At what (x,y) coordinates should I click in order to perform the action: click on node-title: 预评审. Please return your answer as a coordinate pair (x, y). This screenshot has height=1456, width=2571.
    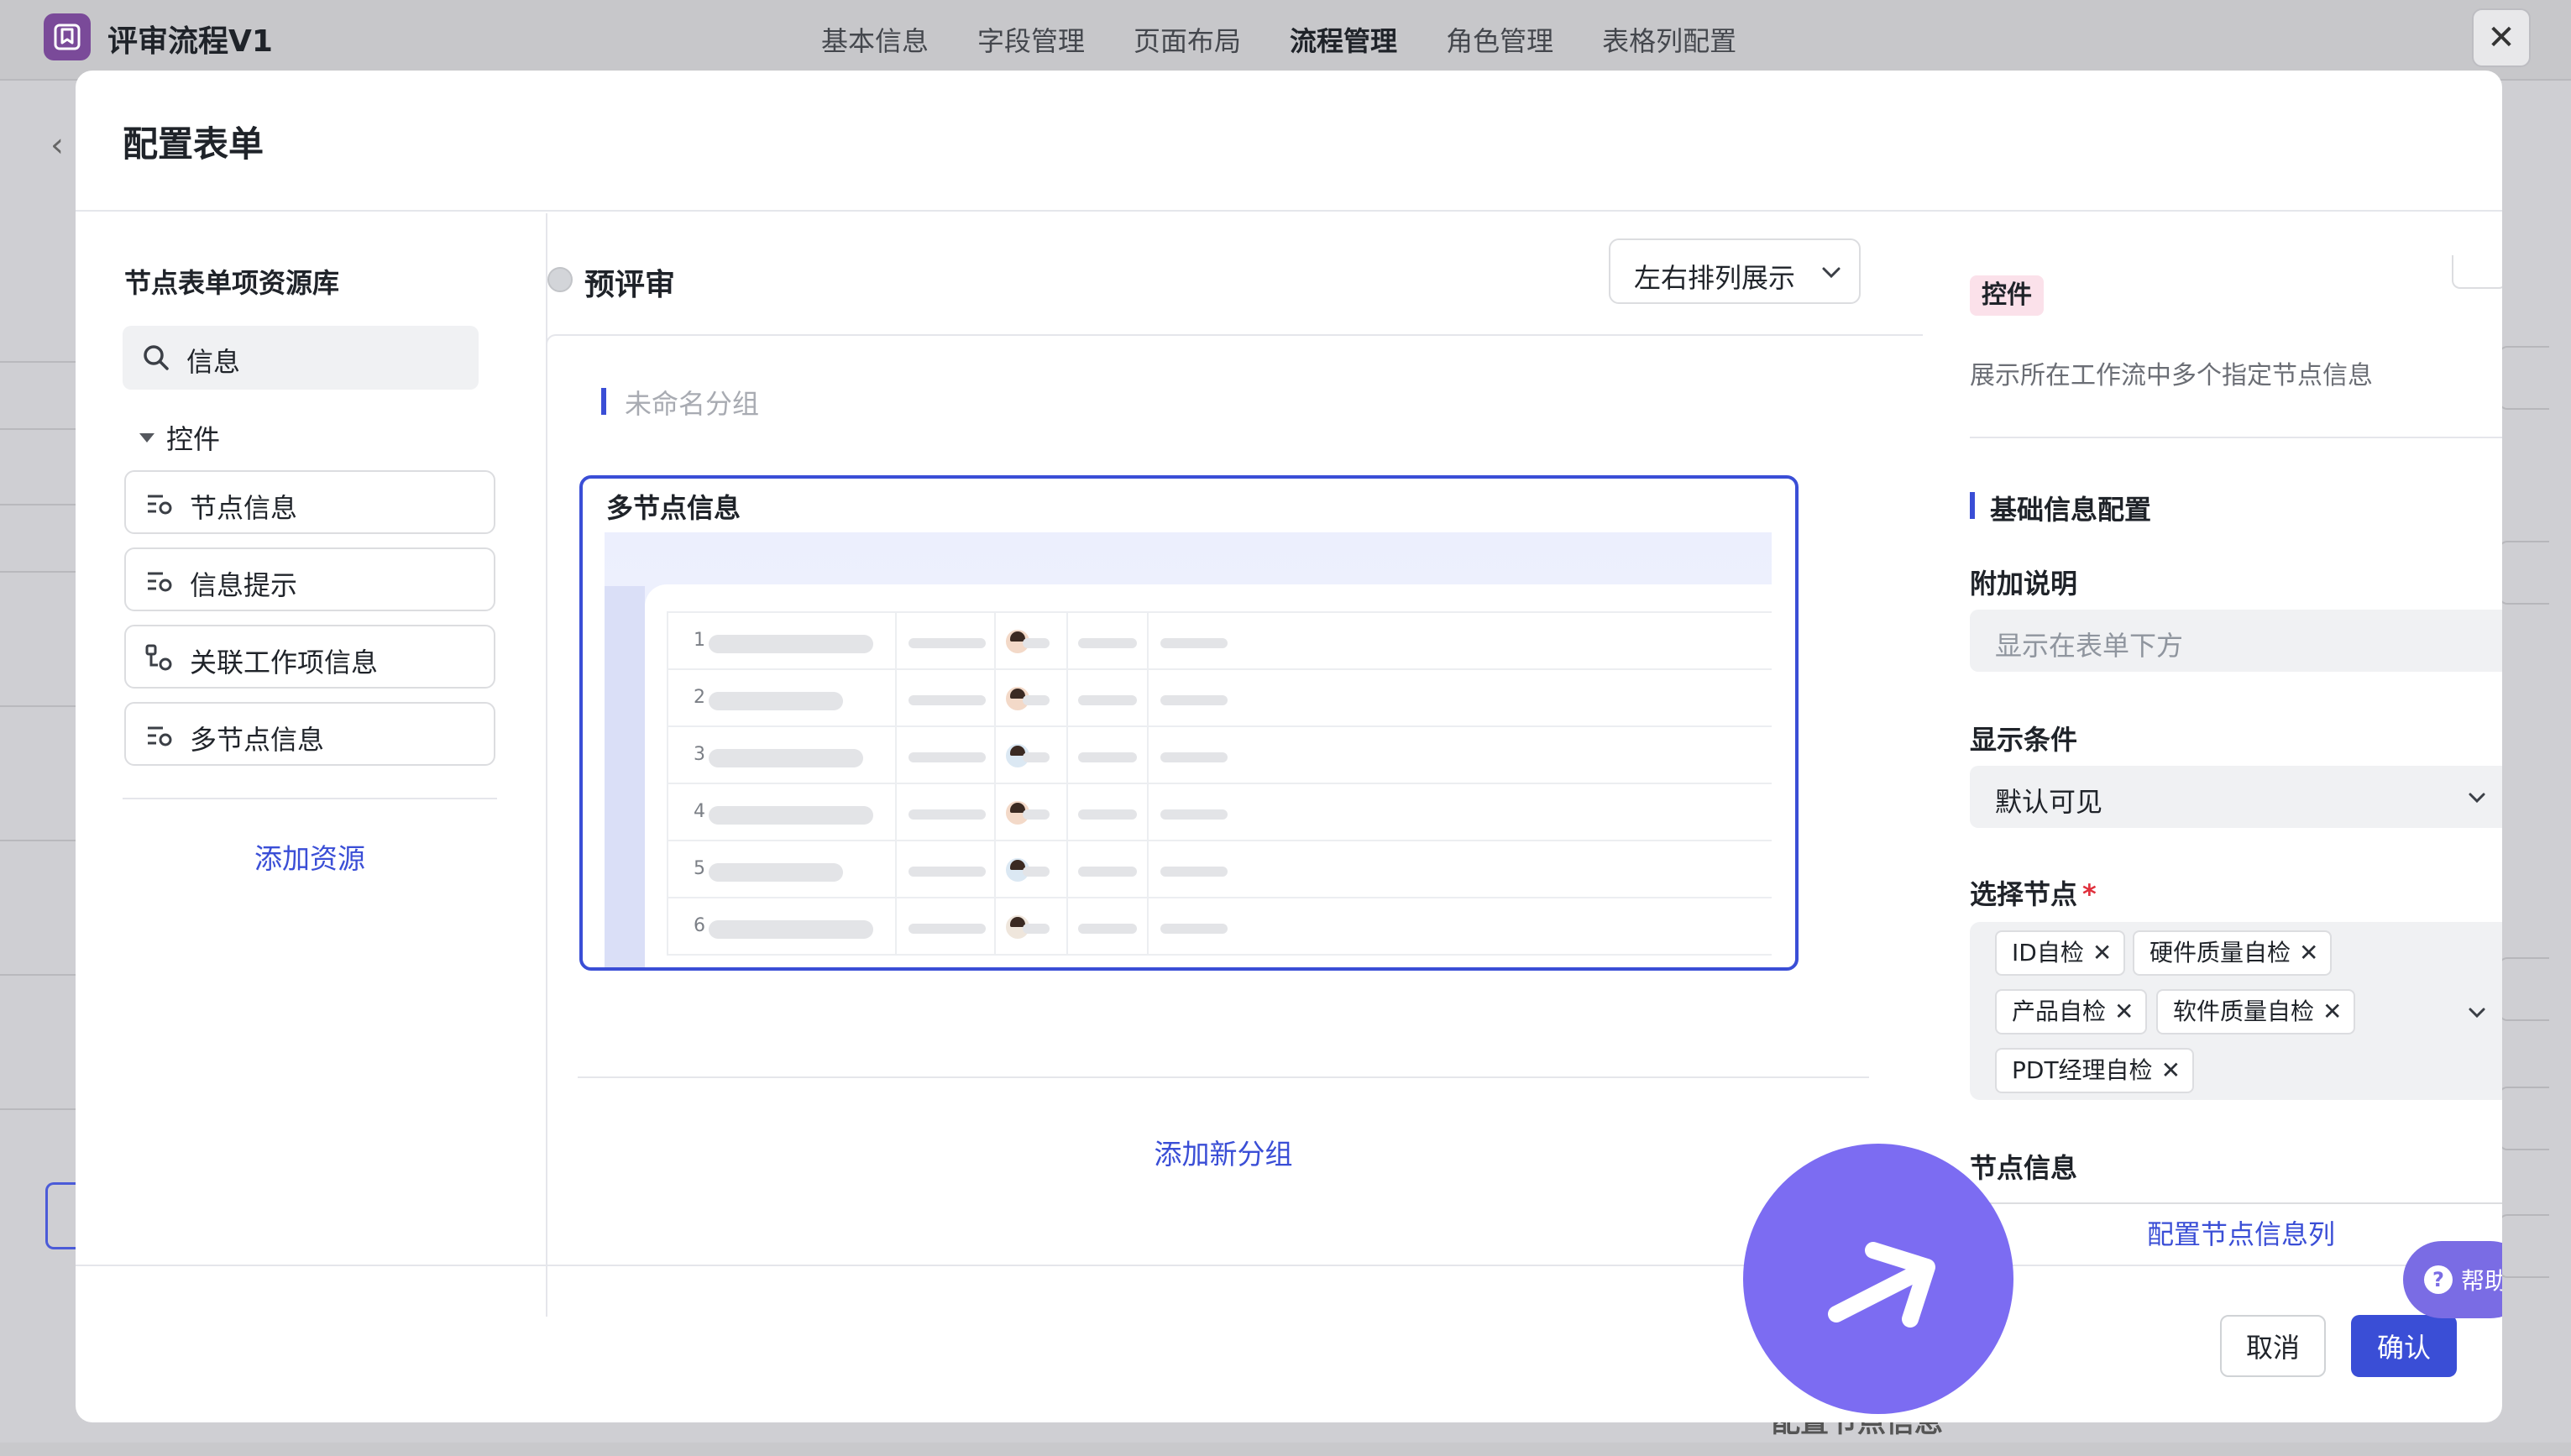
    Looking at the image, I should click on (630, 285).